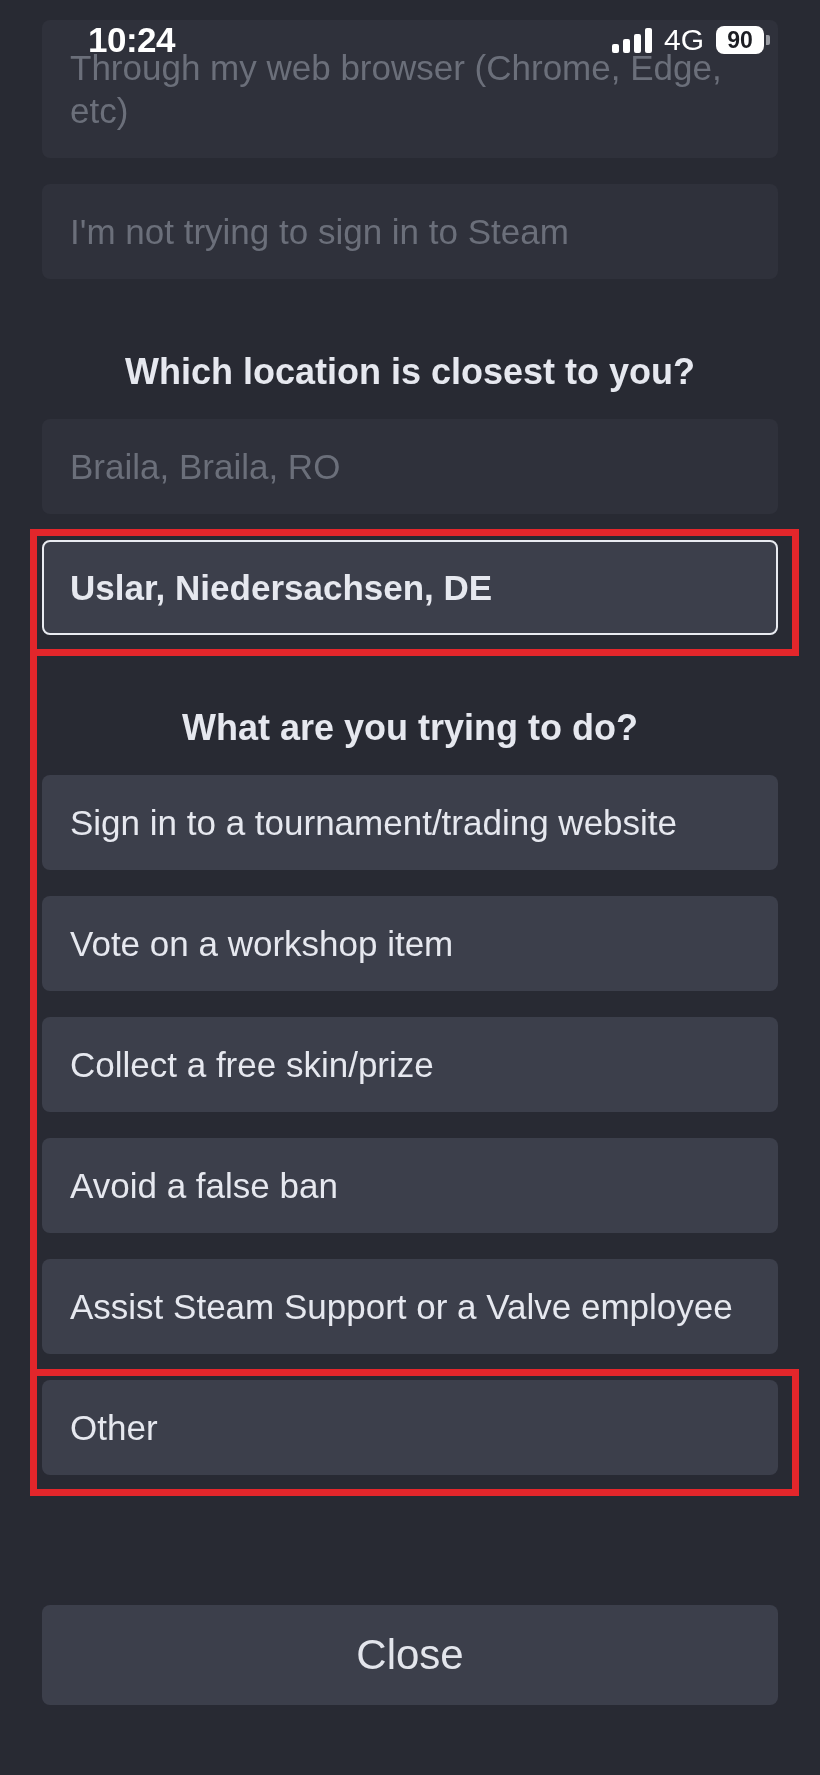 The width and height of the screenshot is (820, 1775). What do you see at coordinates (743, 40) in the screenshot?
I see `battery-indicator: 90` at bounding box center [743, 40].